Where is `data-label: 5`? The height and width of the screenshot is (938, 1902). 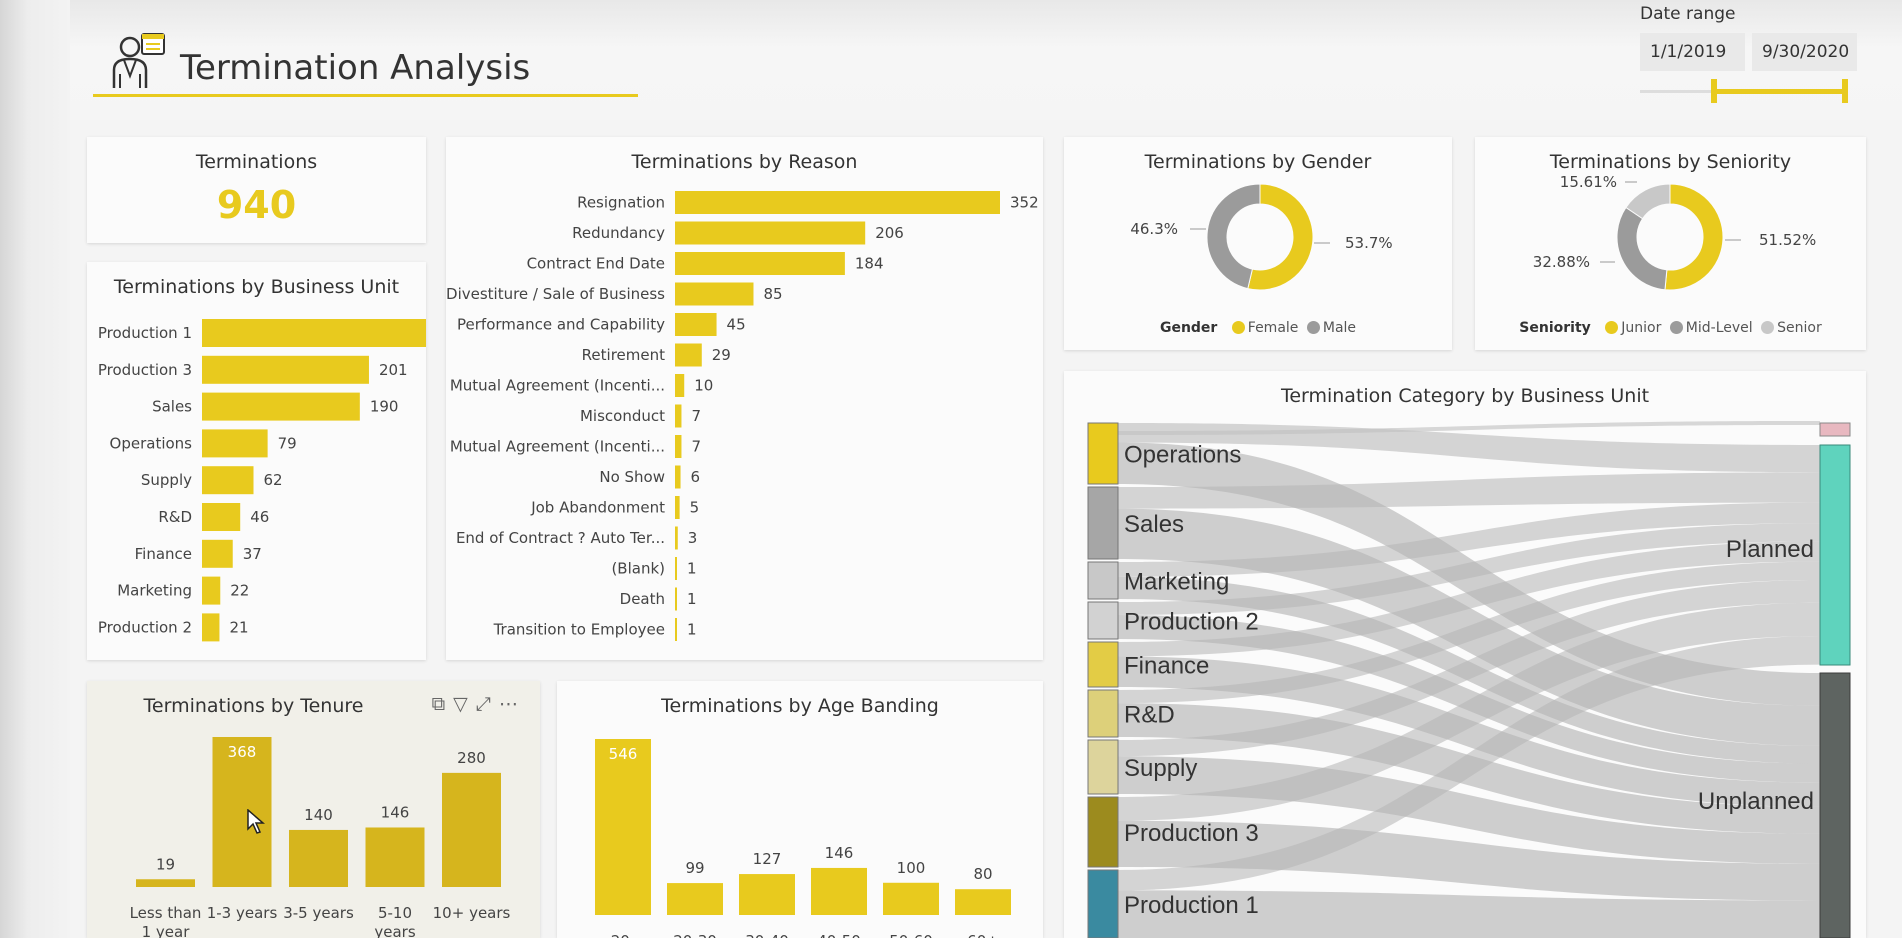 data-label: 5 is located at coordinates (695, 508).